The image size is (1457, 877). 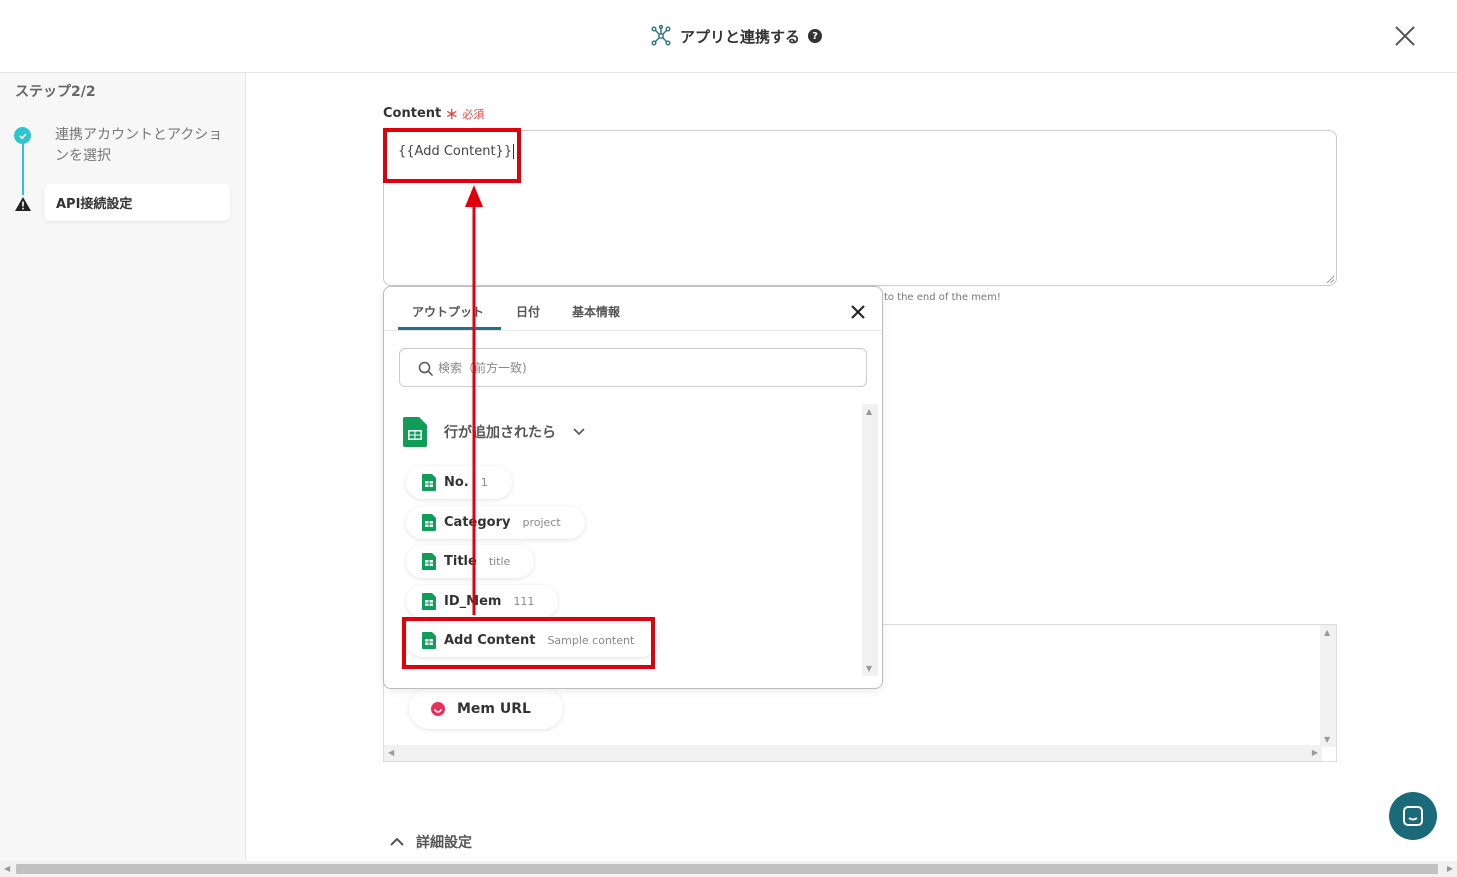 I want to click on vertical-scrollbar: ▲ ▼, so click(x=1328, y=686).